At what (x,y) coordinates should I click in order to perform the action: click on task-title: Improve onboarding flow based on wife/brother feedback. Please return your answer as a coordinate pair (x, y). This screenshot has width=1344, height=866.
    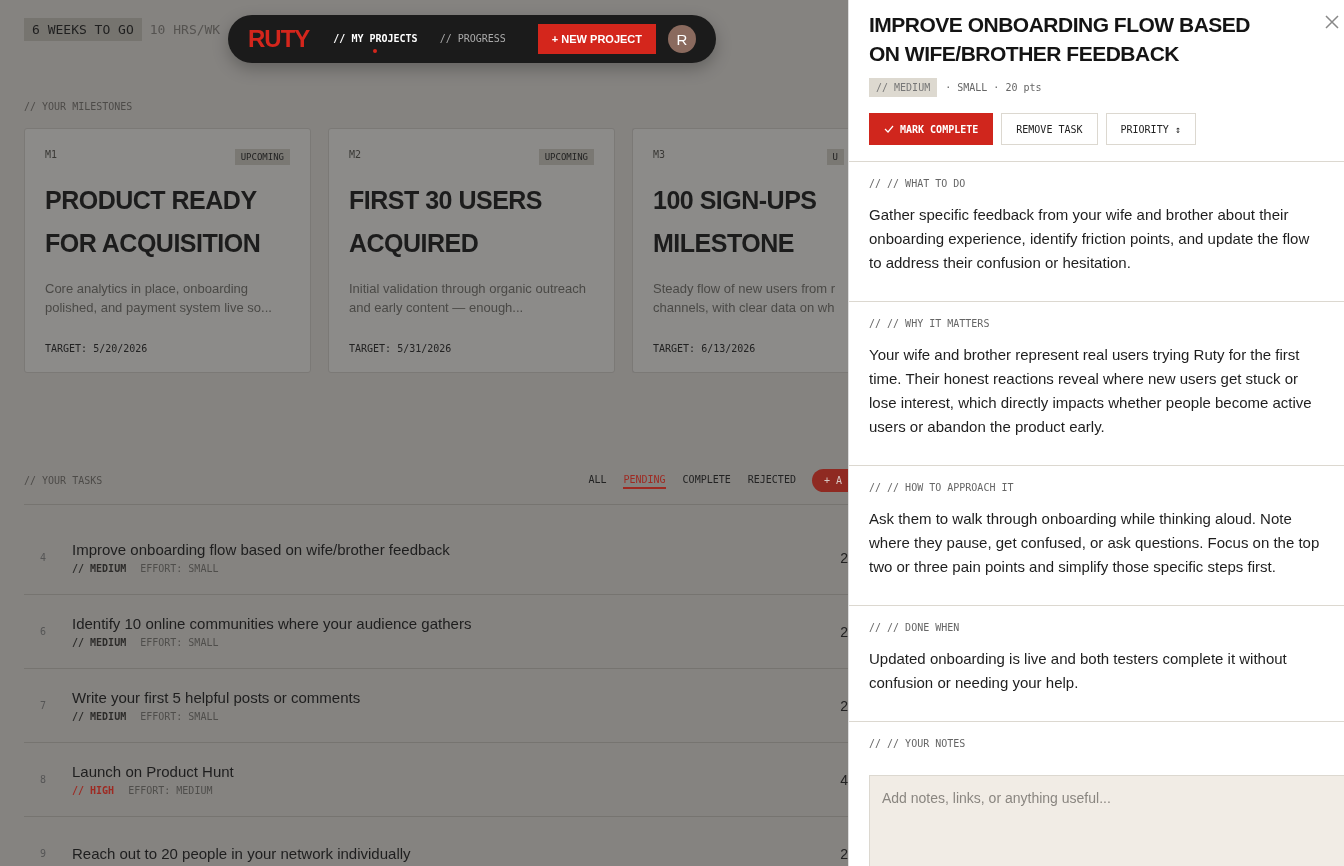
    Looking at the image, I should click on (456, 549).